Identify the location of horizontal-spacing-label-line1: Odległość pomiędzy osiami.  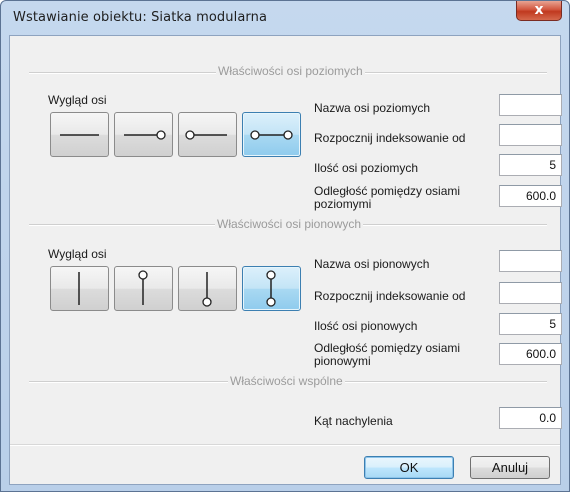
(387, 191).